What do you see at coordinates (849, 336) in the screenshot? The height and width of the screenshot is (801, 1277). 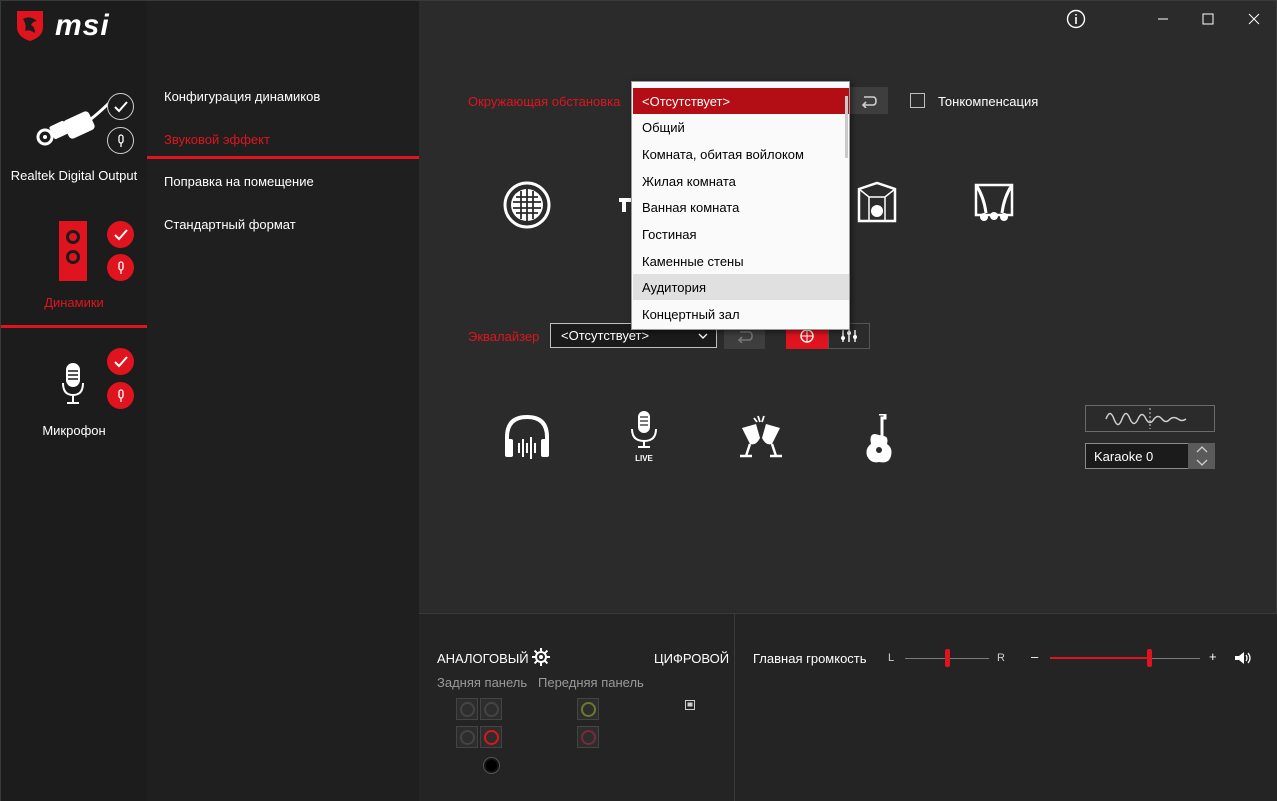 I see `sliders-icon` at bounding box center [849, 336].